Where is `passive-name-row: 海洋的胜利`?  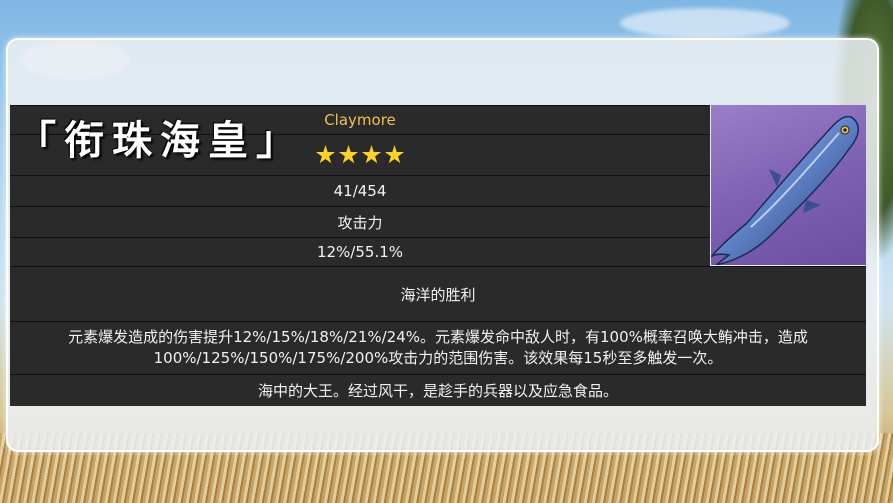 passive-name-row: 海洋的胜利 is located at coordinates (438, 293).